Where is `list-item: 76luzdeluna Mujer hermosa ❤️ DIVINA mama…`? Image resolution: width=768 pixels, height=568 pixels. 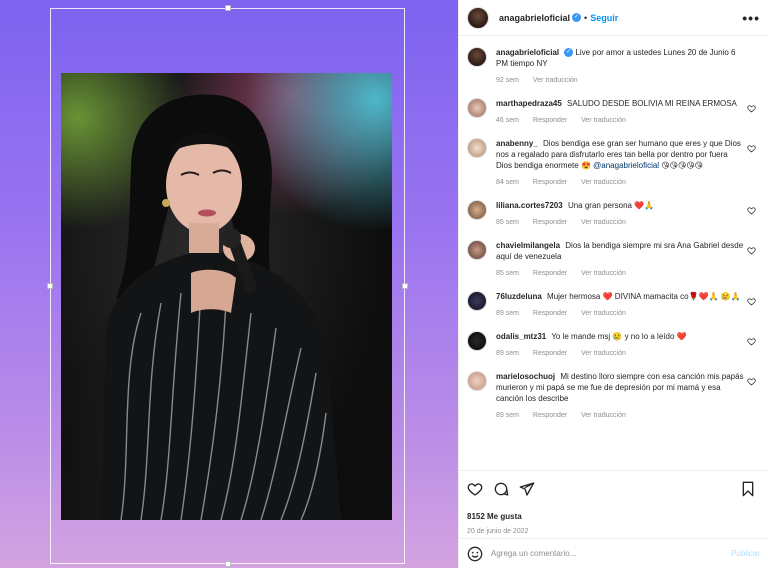 list-item: 76luzdeluna Mujer hermosa ❤️ DIVINA mama… is located at coordinates (613, 305).